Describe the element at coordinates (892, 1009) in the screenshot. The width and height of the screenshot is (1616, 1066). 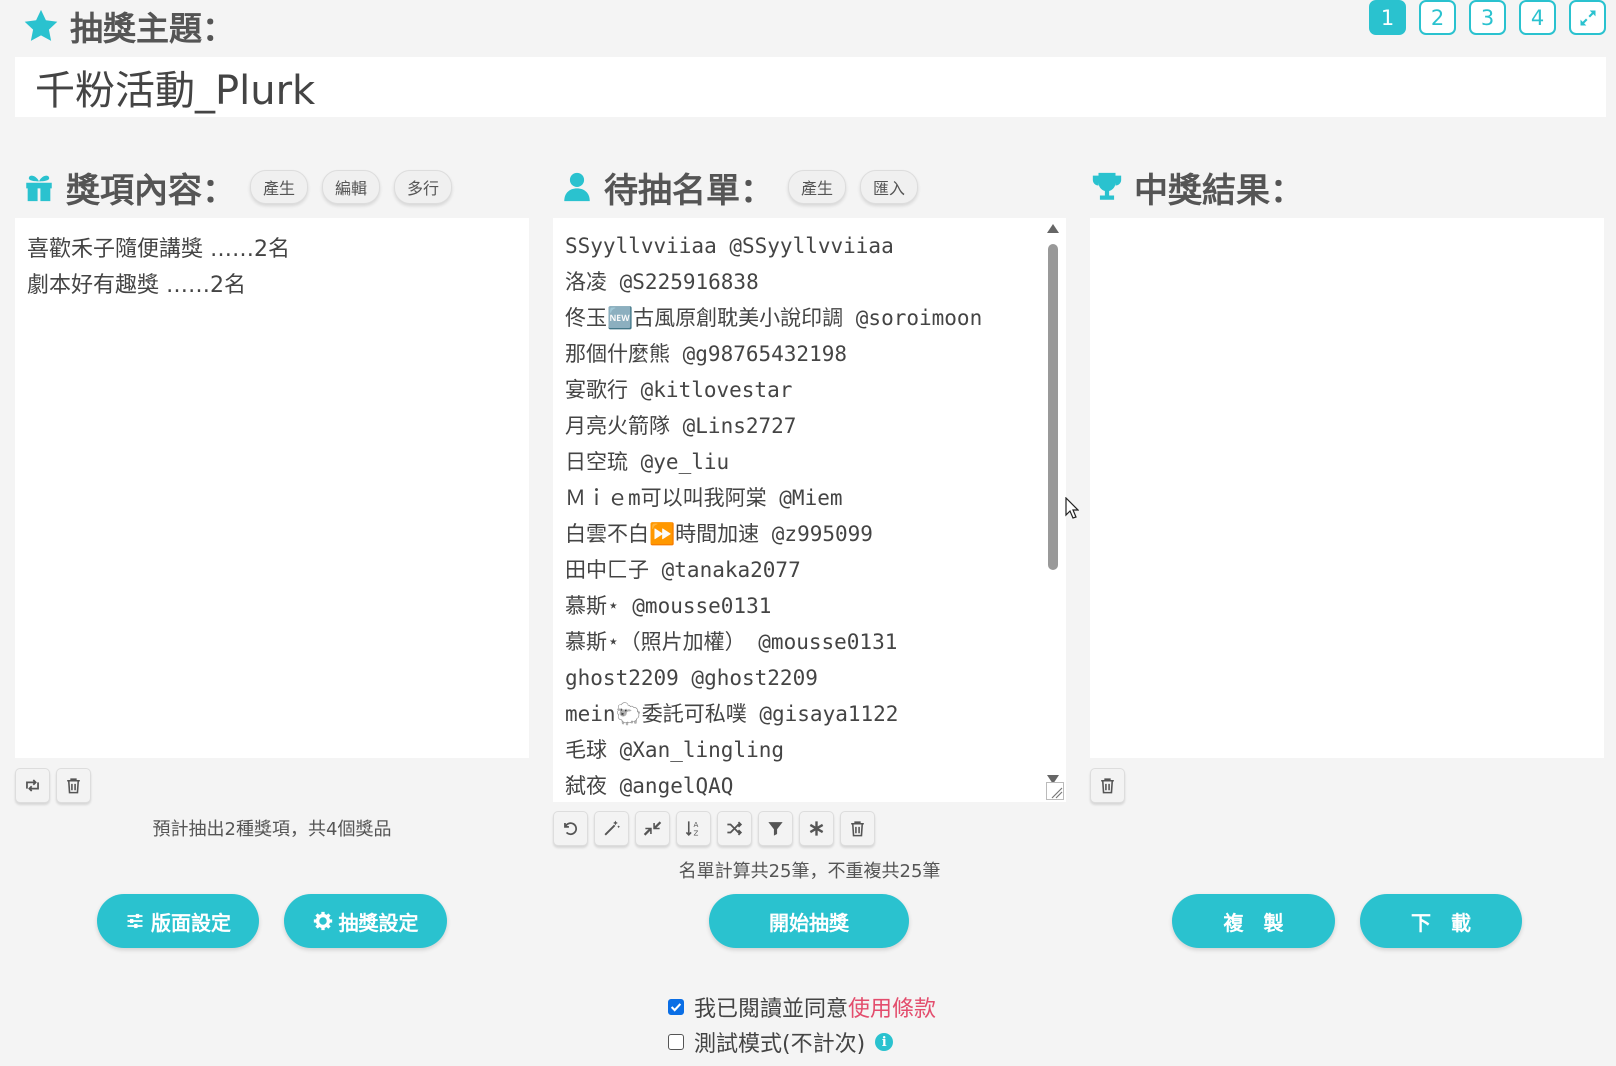
I see `terms-link: 使用條款` at that location.